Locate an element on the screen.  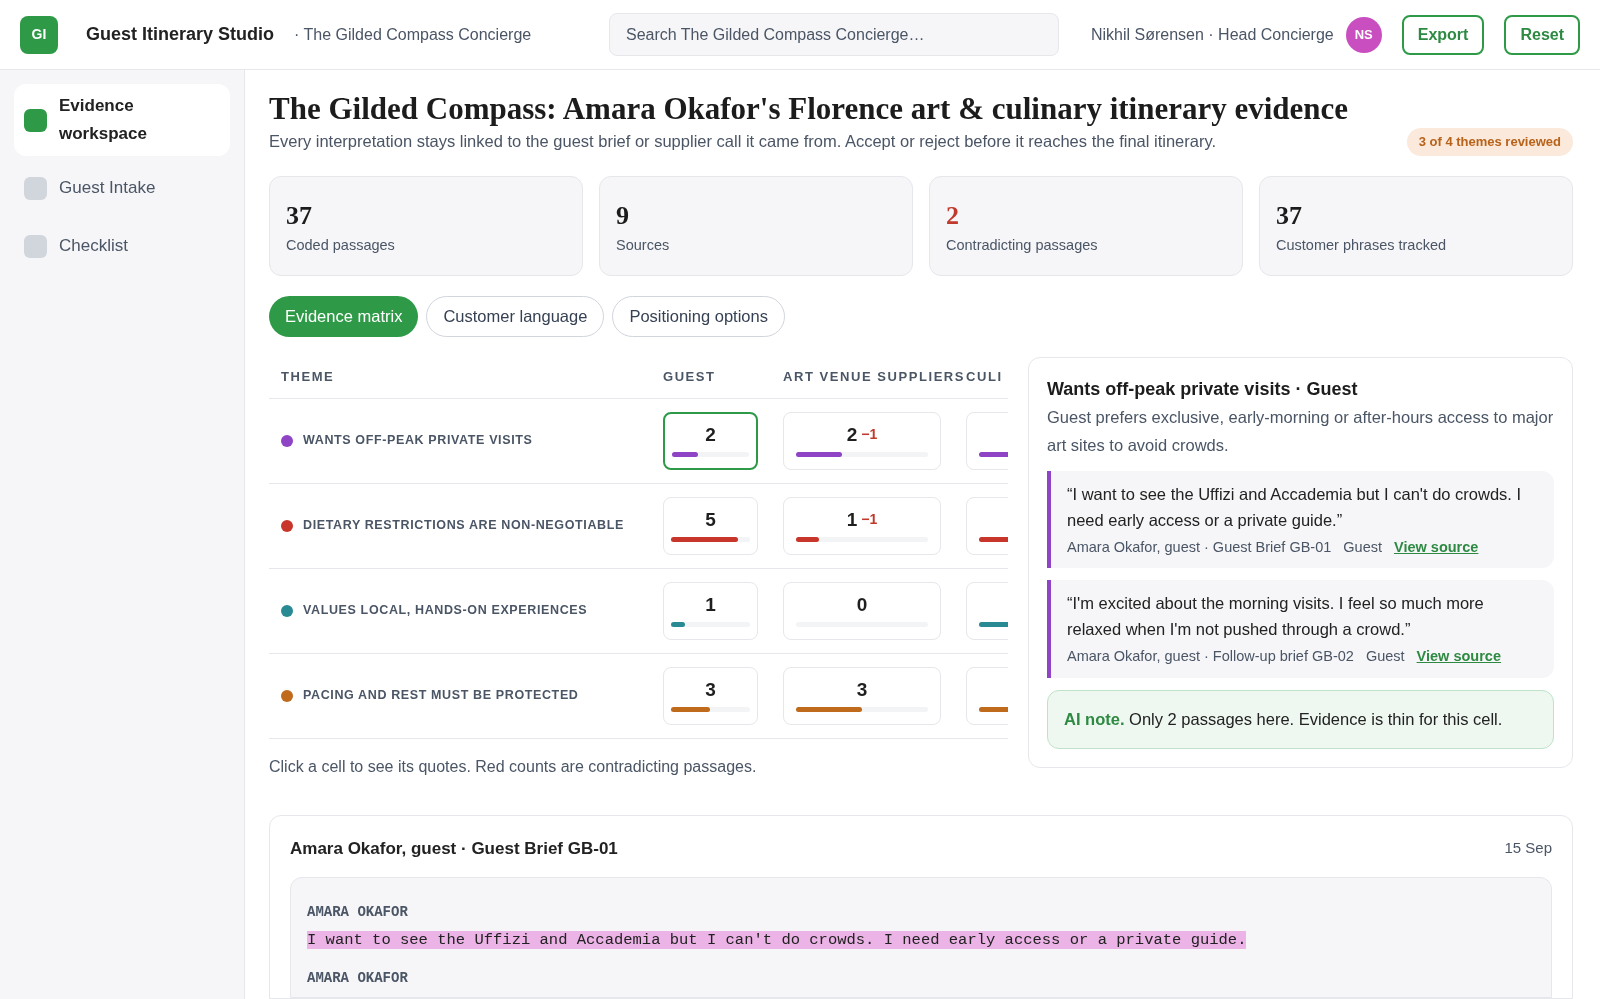
matrix-cell: 1 −1 is located at coordinates (862, 525).